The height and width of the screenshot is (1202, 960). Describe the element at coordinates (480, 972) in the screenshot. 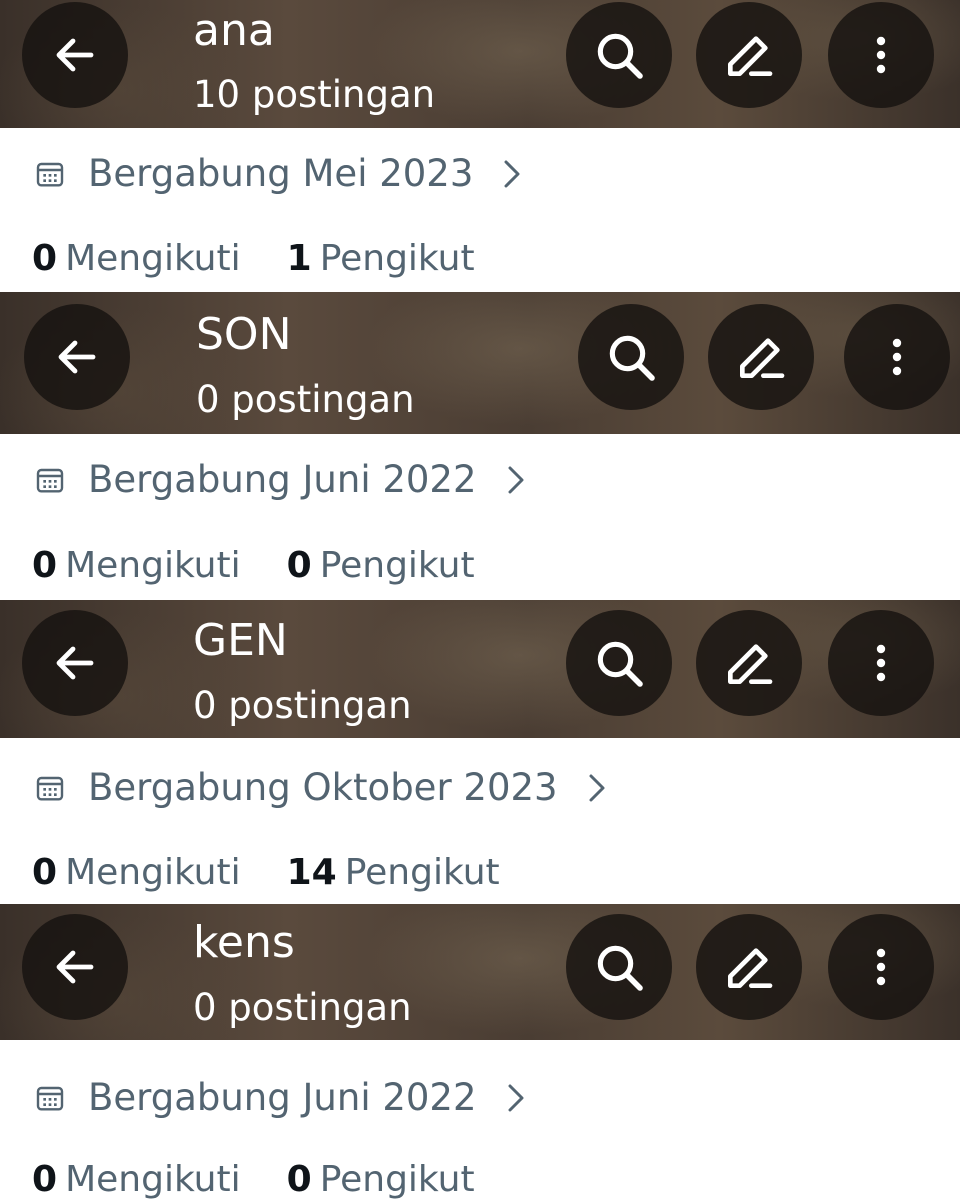

I see `profile-header: kens 0 postingan` at that location.